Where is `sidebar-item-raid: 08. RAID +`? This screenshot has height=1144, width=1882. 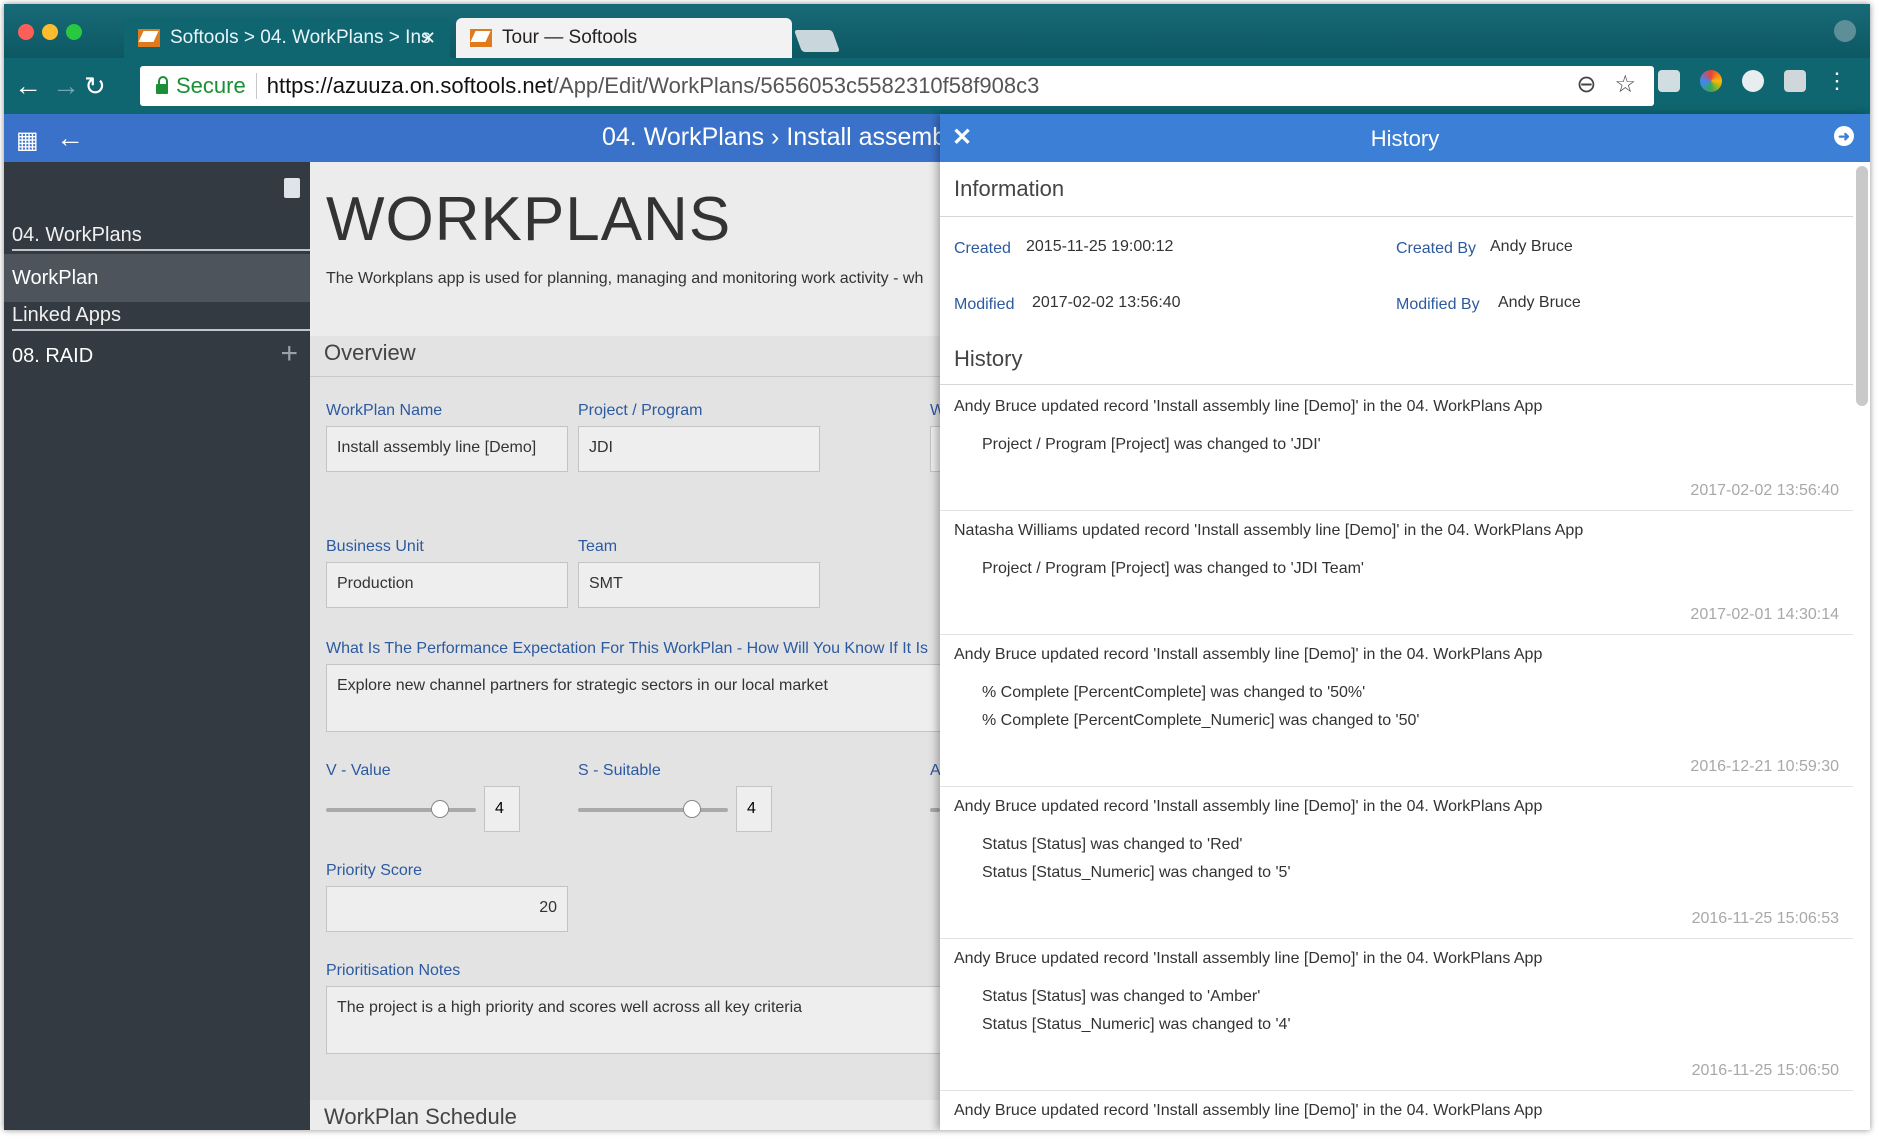 sidebar-item-raid: 08. RAID + is located at coordinates (157, 356).